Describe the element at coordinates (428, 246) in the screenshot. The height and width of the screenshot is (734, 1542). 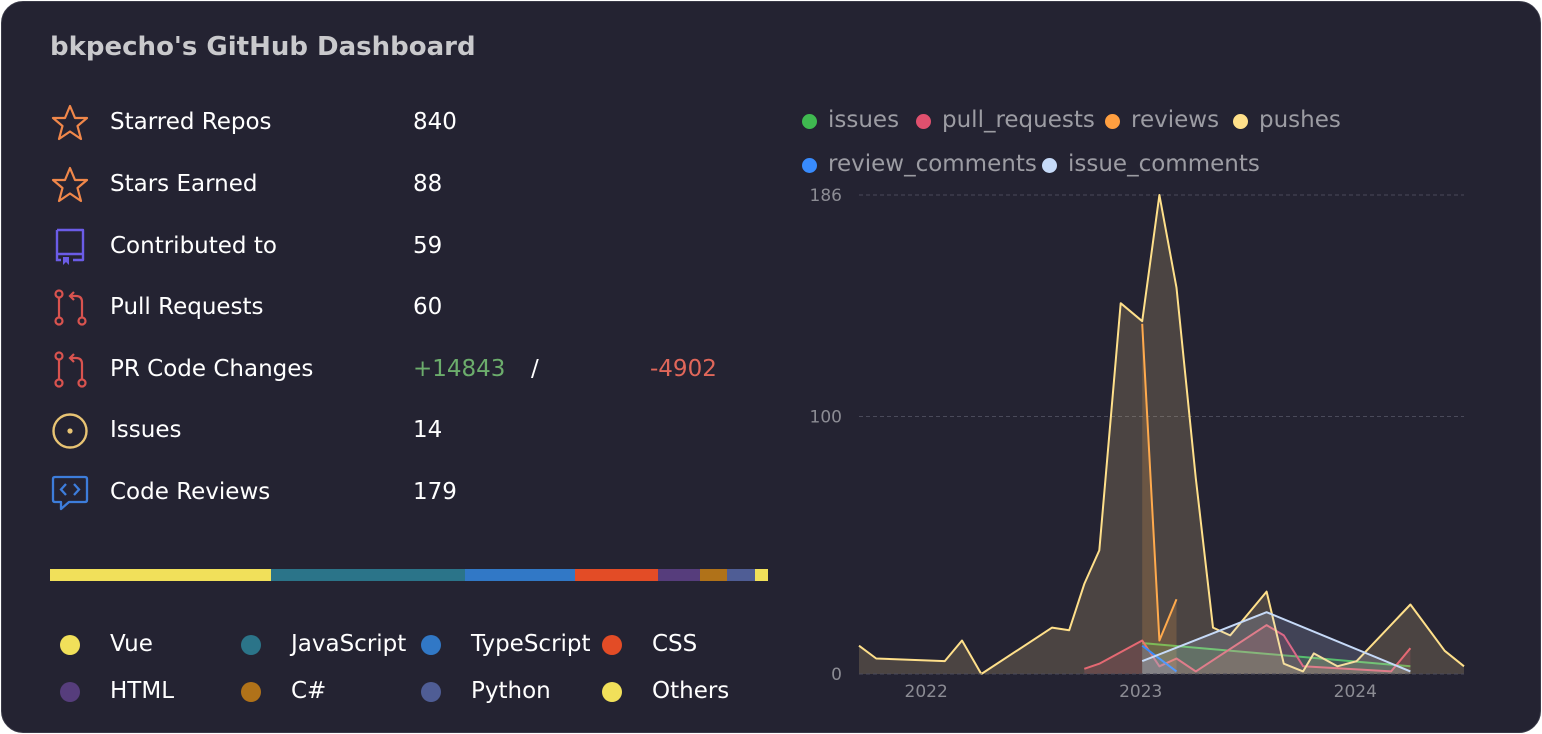
I see `stat-value: 59` at that location.